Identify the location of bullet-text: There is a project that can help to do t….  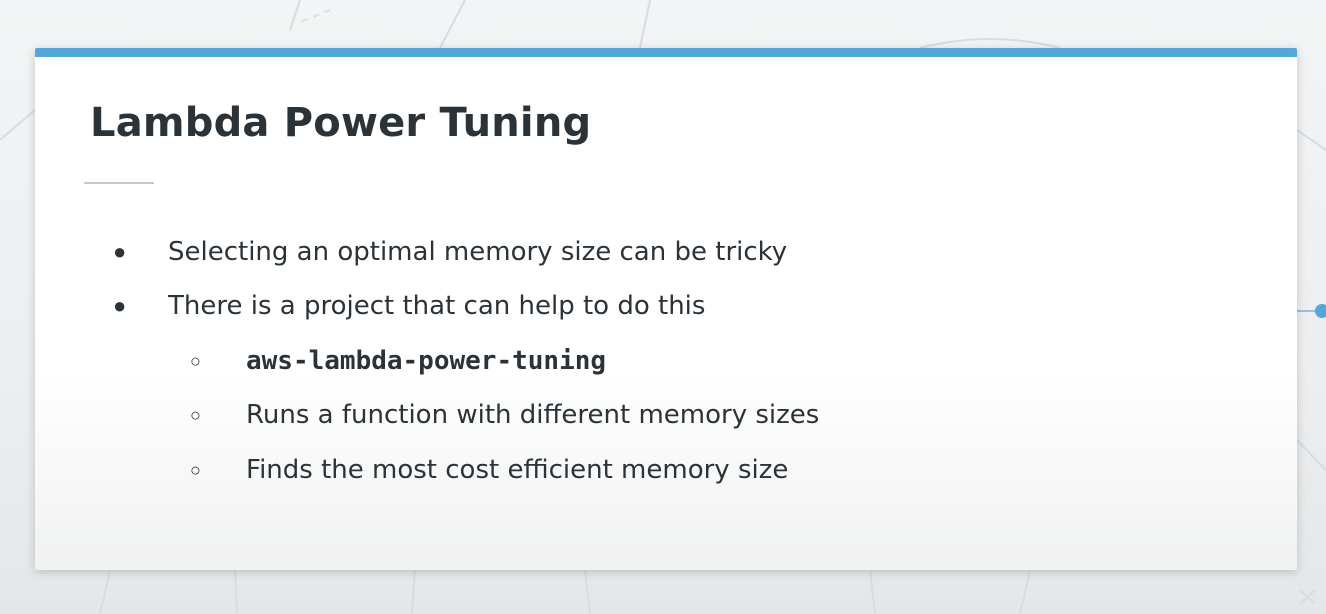
(437, 306).